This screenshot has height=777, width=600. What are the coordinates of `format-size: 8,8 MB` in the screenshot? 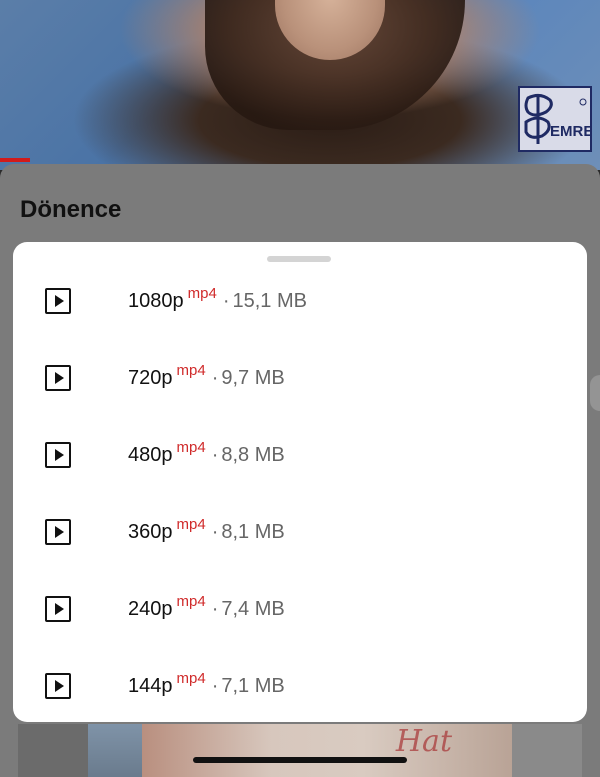 It's located at (253, 455).